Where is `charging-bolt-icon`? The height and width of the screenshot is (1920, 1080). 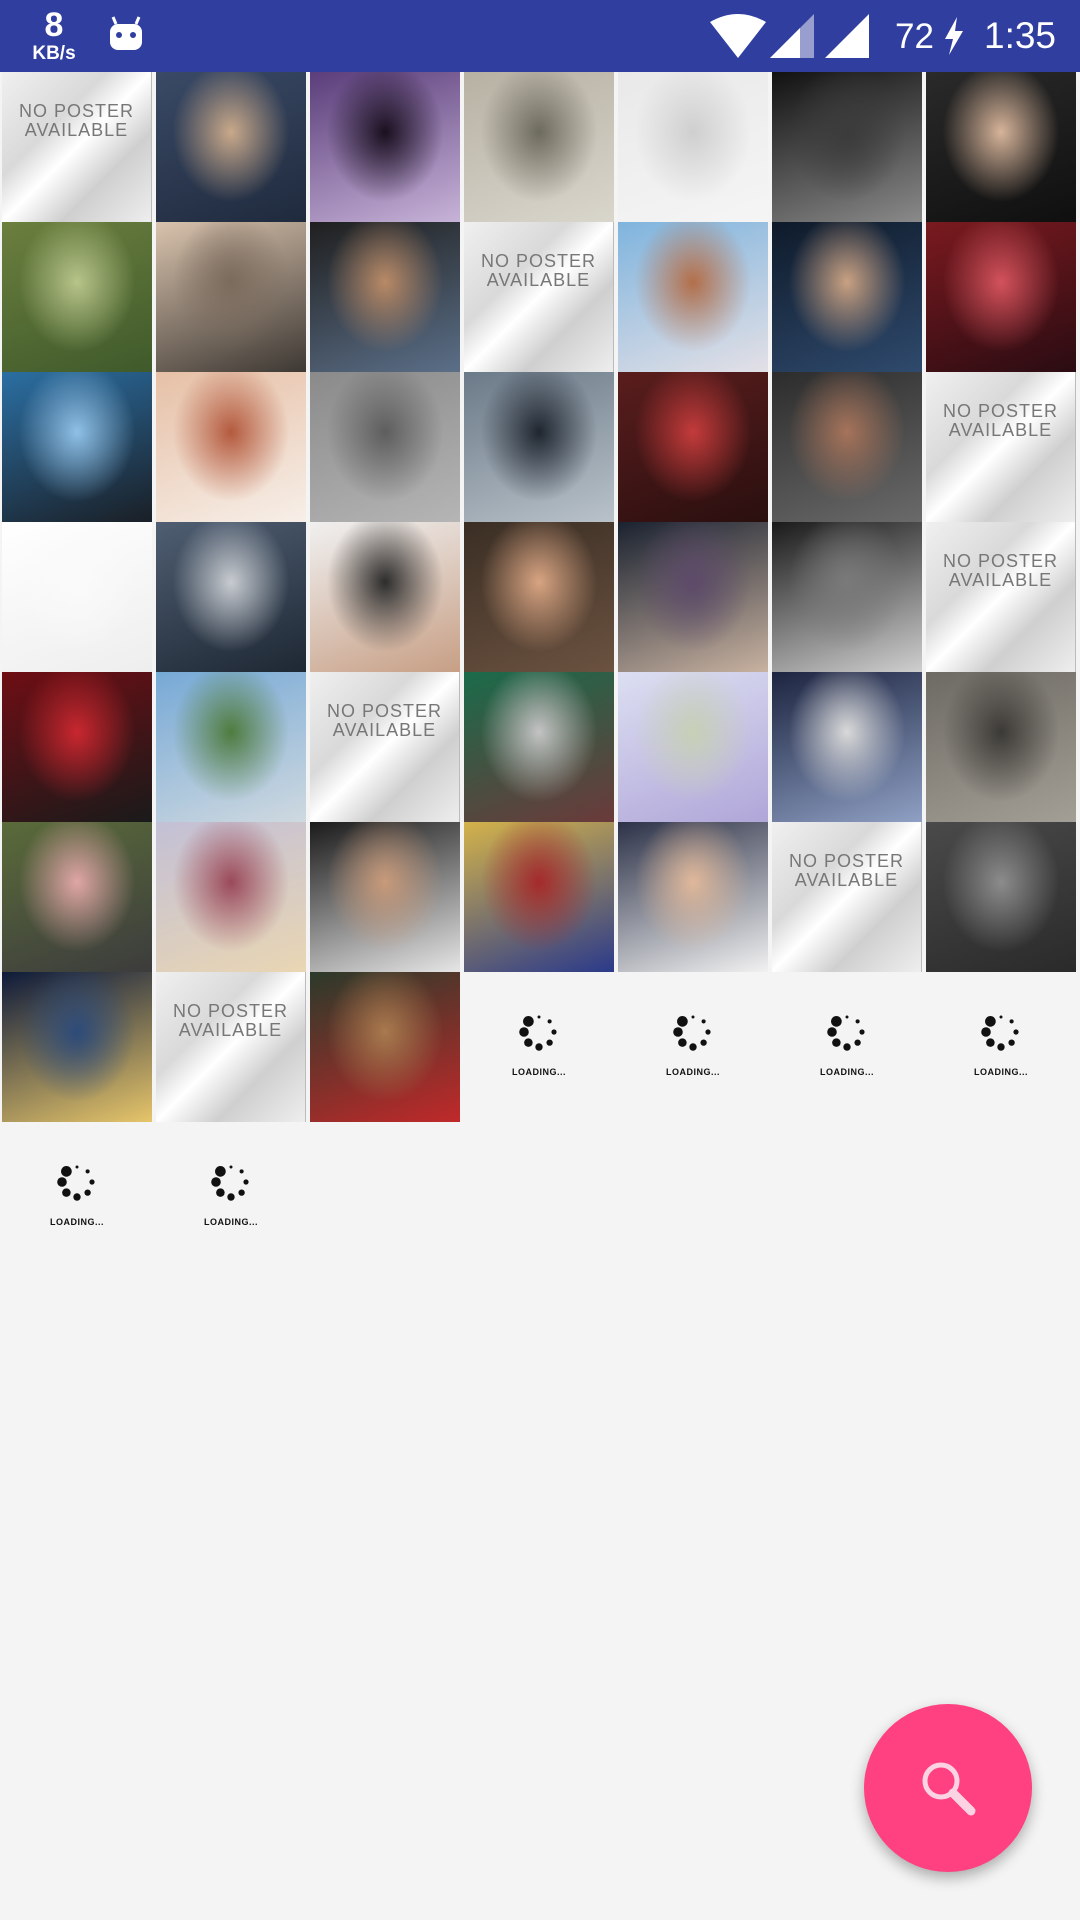 charging-bolt-icon is located at coordinates (954, 36).